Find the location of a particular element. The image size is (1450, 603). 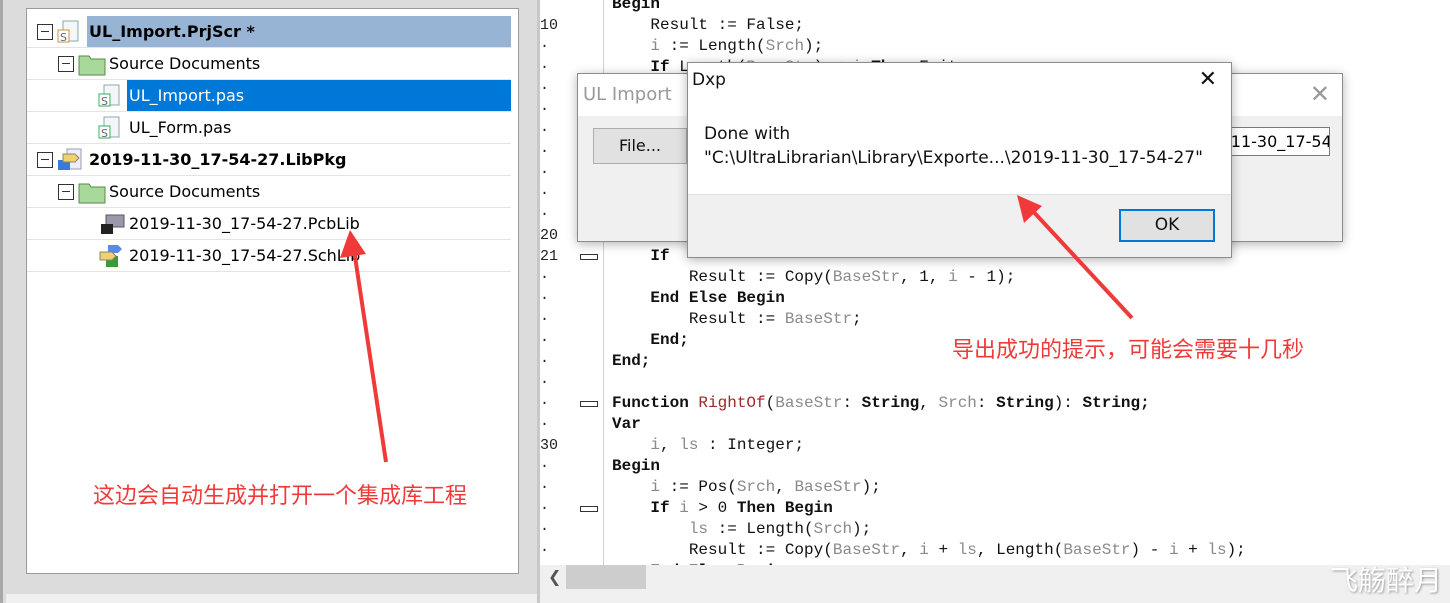

annotation-right: 导出成功的提示，可能会需要十几秒 is located at coordinates (1128, 350).